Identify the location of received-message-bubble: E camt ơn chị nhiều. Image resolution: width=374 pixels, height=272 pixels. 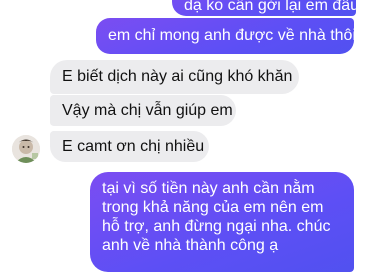
(129, 146).